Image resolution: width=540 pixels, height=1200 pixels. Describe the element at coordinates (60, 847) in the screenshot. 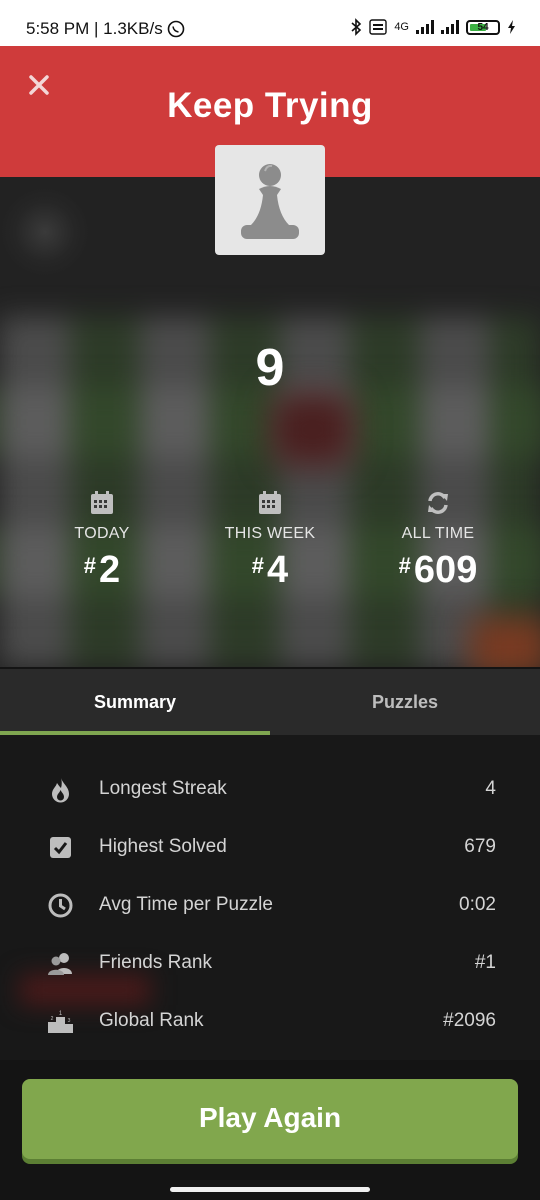

I see `checkbox-icon` at that location.